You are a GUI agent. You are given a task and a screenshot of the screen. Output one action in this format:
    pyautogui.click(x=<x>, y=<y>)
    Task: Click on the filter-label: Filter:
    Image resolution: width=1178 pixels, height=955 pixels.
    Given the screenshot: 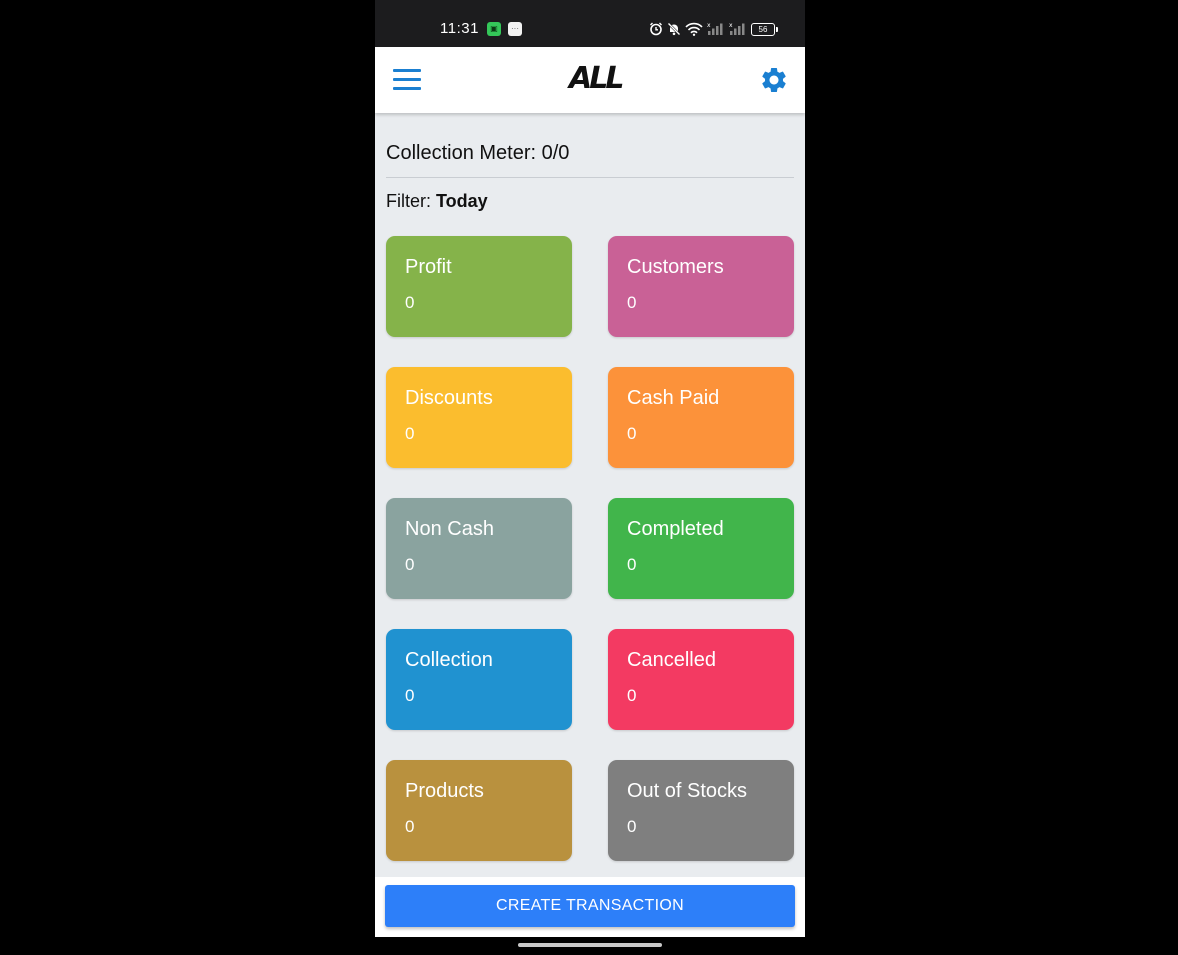 What is the action you would take?
    pyautogui.click(x=408, y=201)
    